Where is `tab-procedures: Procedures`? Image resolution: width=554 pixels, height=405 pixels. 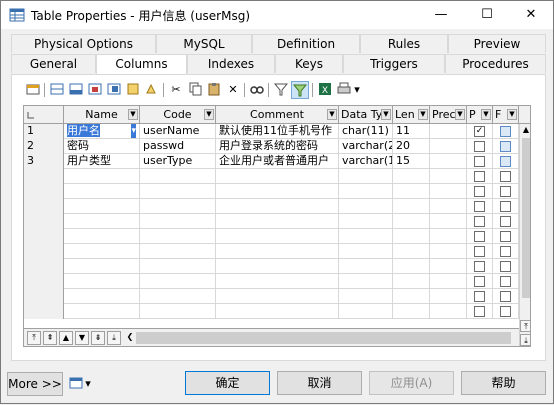 tab-procedures: Procedures is located at coordinates (495, 63).